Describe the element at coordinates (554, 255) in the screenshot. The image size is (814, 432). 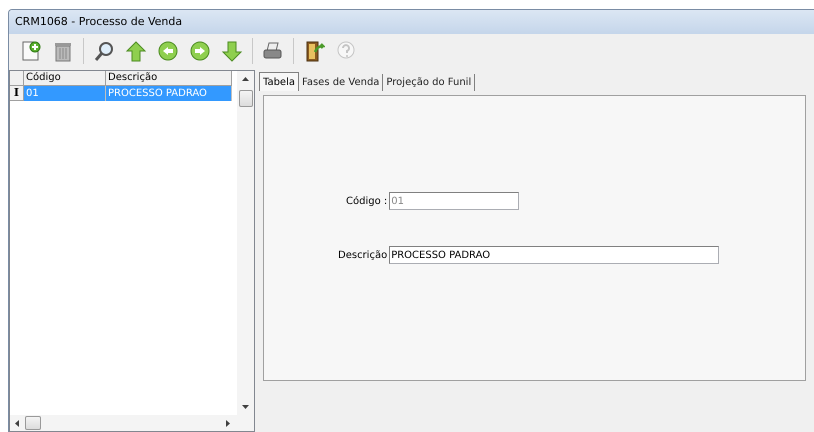
I see `input-field: PROCESSO PADRAO` at that location.